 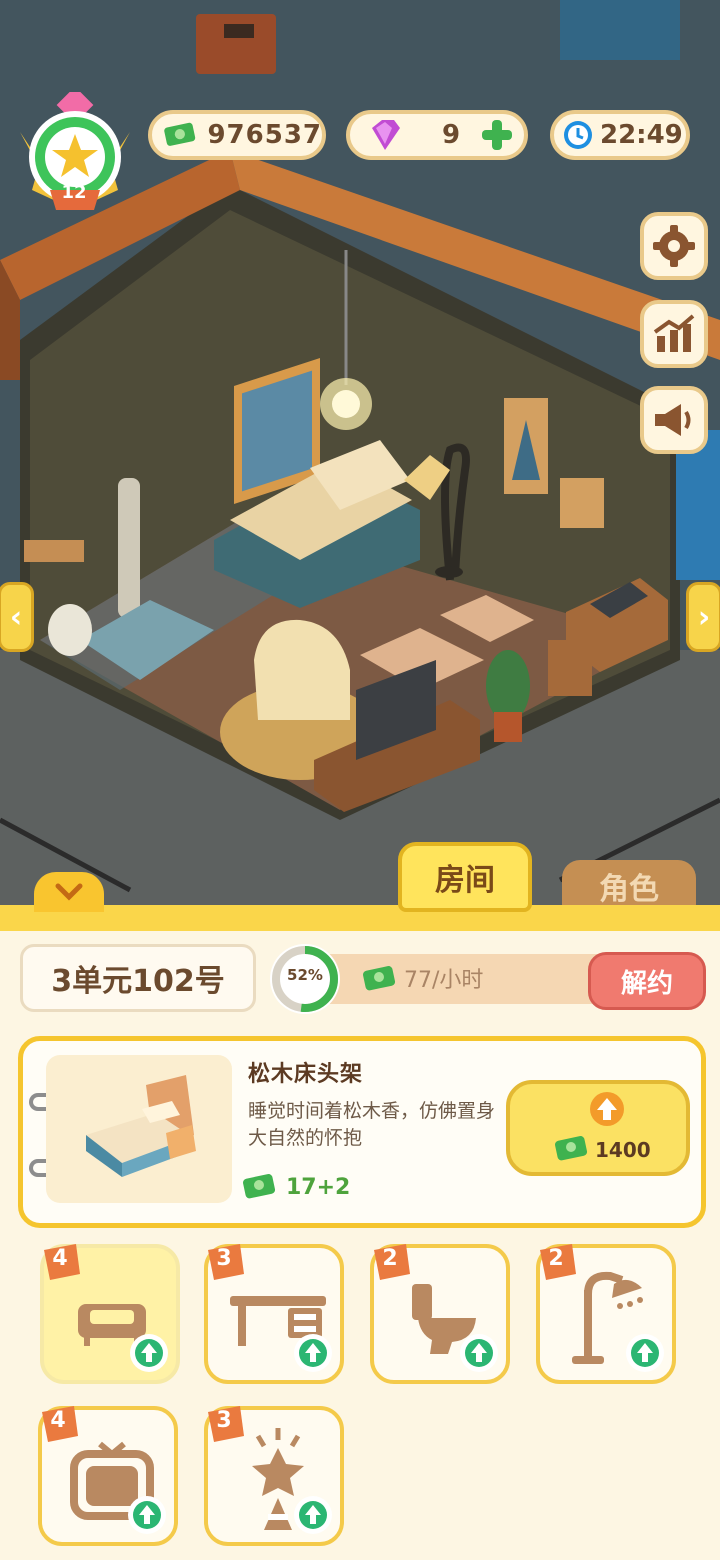 What do you see at coordinates (306, 1074) in the screenshot?
I see `item-name: 松木床头架` at bounding box center [306, 1074].